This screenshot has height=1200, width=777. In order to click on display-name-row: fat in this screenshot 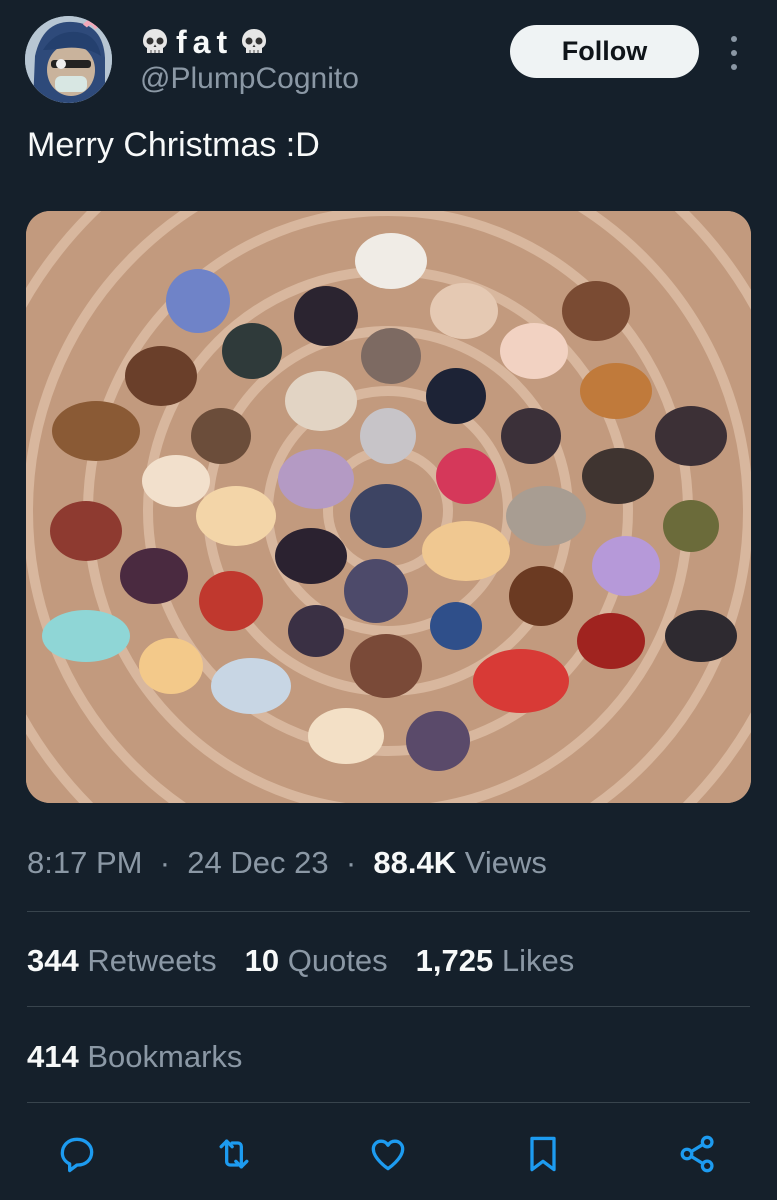, I will do `click(204, 42)`.